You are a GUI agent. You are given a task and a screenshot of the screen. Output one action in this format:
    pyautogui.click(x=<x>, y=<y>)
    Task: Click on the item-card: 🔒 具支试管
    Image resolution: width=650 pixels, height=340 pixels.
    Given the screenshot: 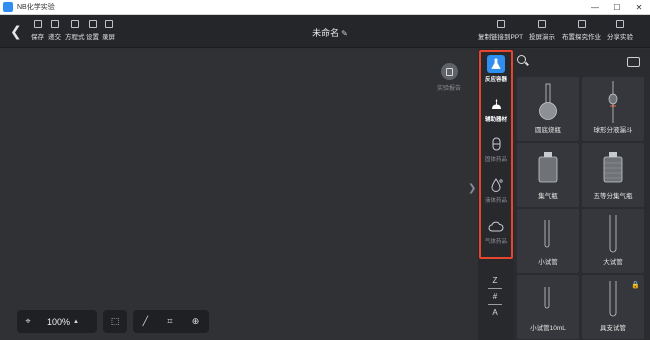 What is the action you would take?
    pyautogui.click(x=613, y=307)
    